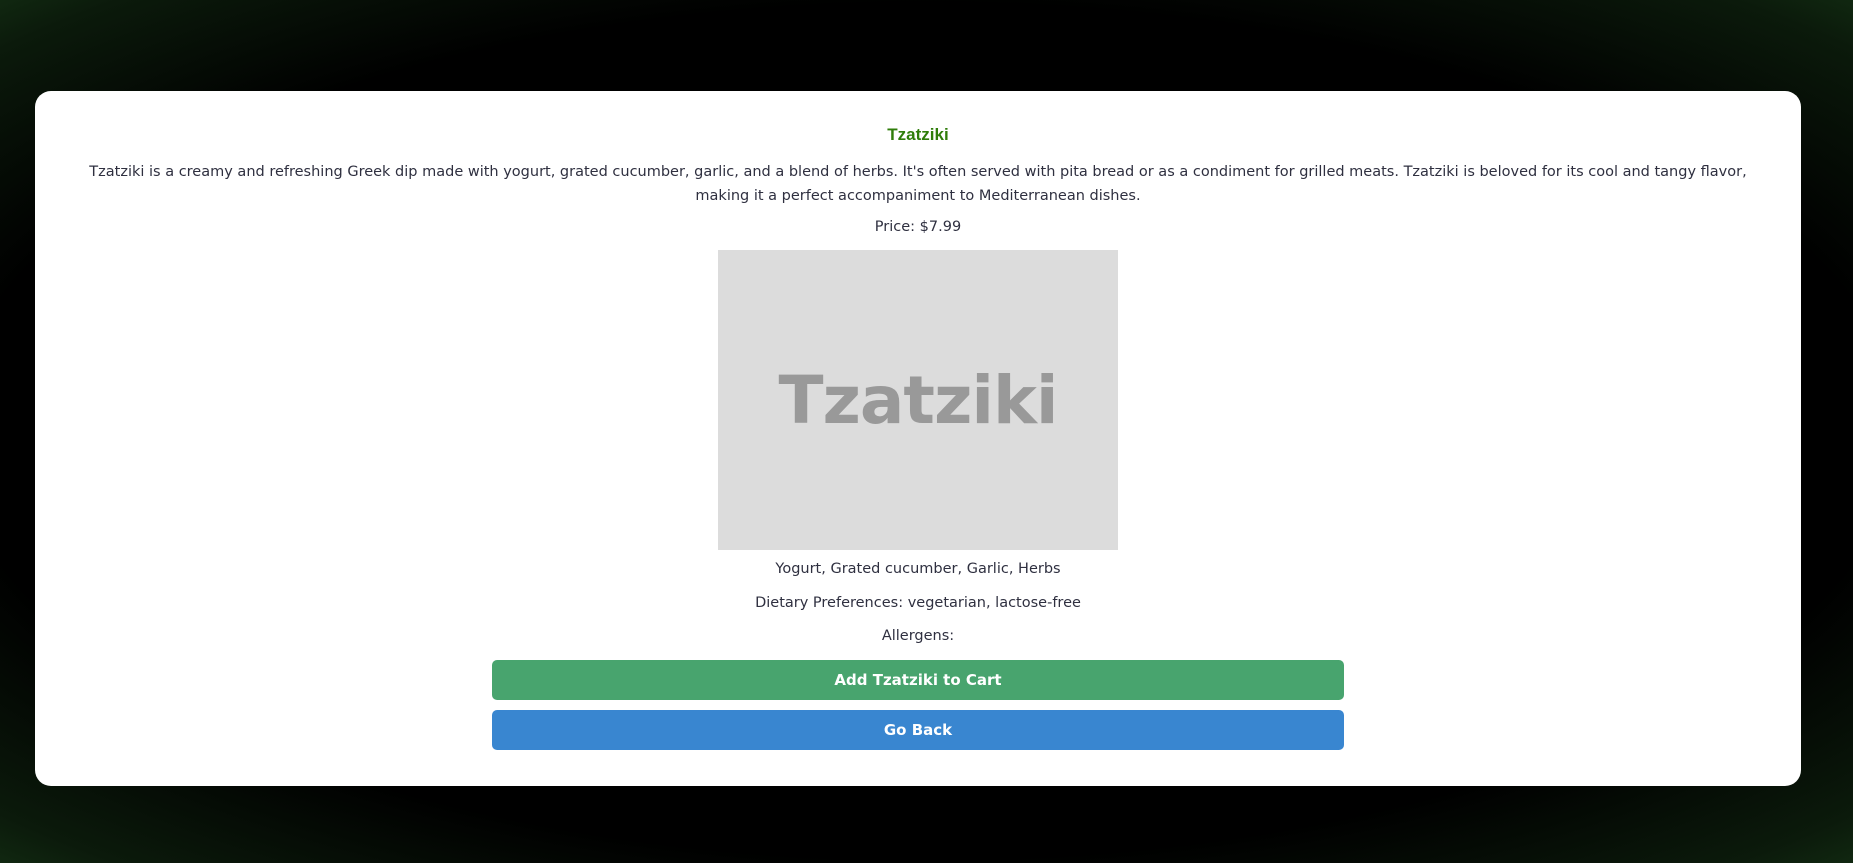 The height and width of the screenshot is (863, 1853). Describe the element at coordinates (918, 227) in the screenshot. I see `product-price: Price: $7.99` at that location.